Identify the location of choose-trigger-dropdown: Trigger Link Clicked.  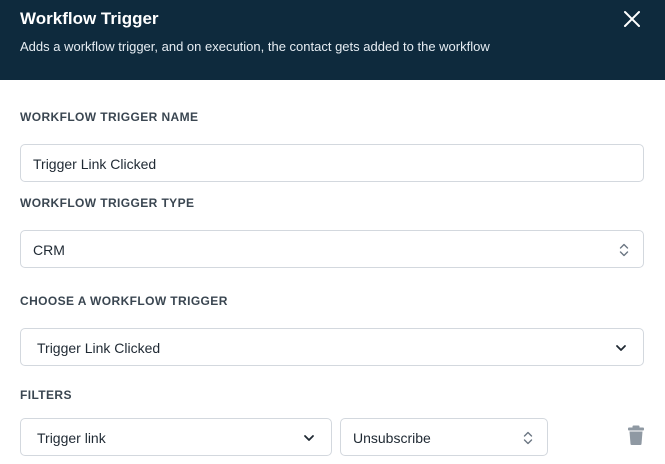
(332, 347).